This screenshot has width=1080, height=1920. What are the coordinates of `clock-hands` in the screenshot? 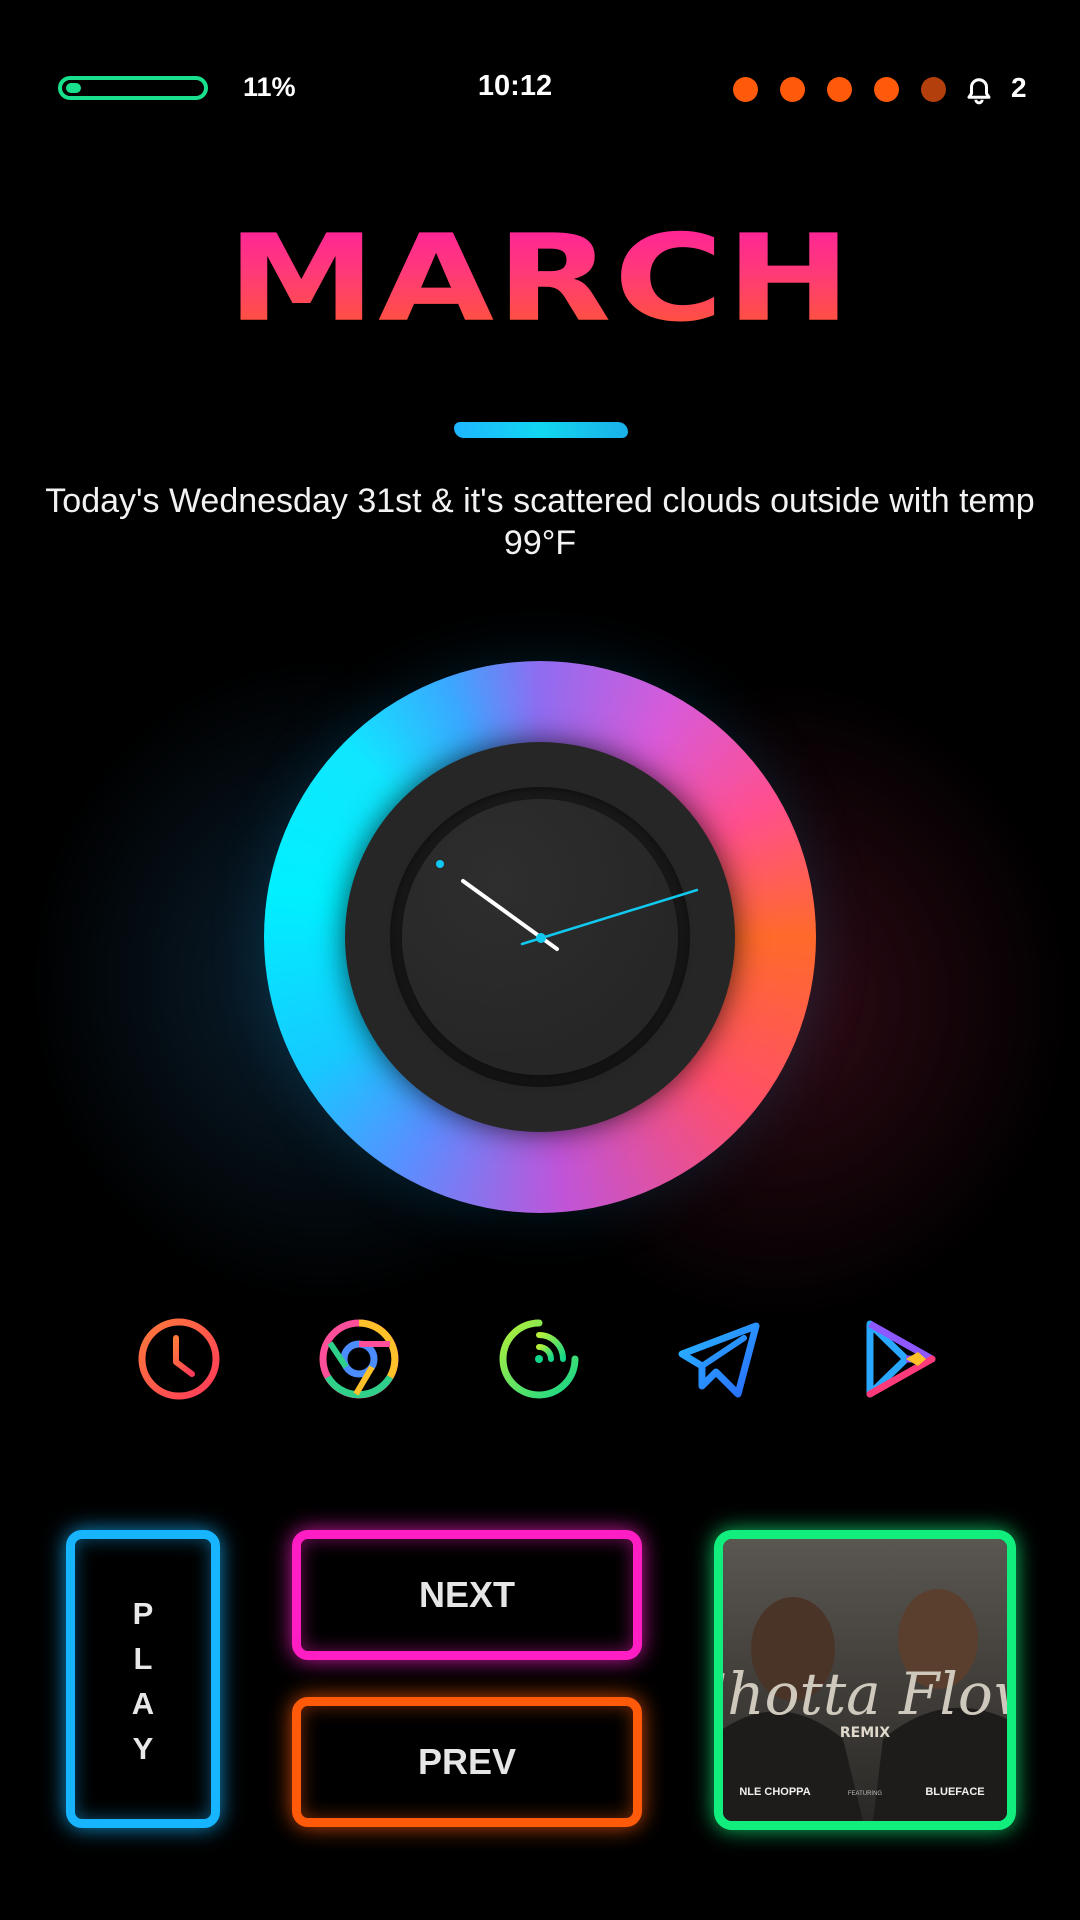 It's located at (567, 905).